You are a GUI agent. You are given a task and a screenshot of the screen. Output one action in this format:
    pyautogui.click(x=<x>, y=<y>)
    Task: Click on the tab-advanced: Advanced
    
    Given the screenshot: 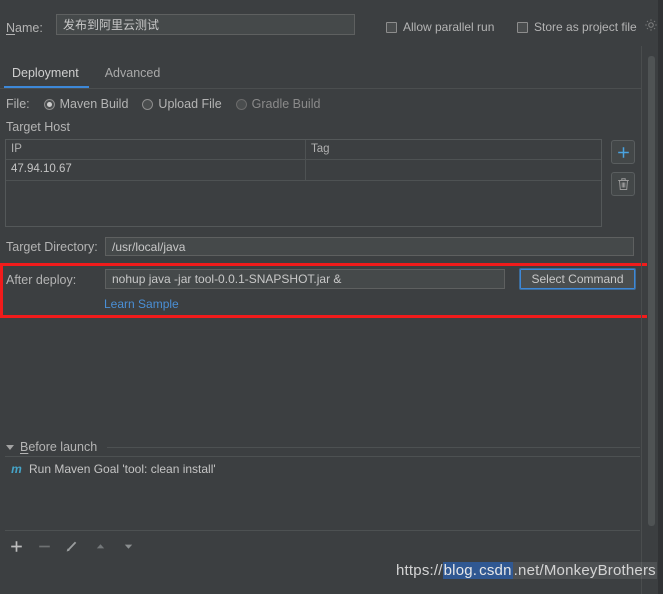 What is the action you would take?
    pyautogui.click(x=134, y=73)
    